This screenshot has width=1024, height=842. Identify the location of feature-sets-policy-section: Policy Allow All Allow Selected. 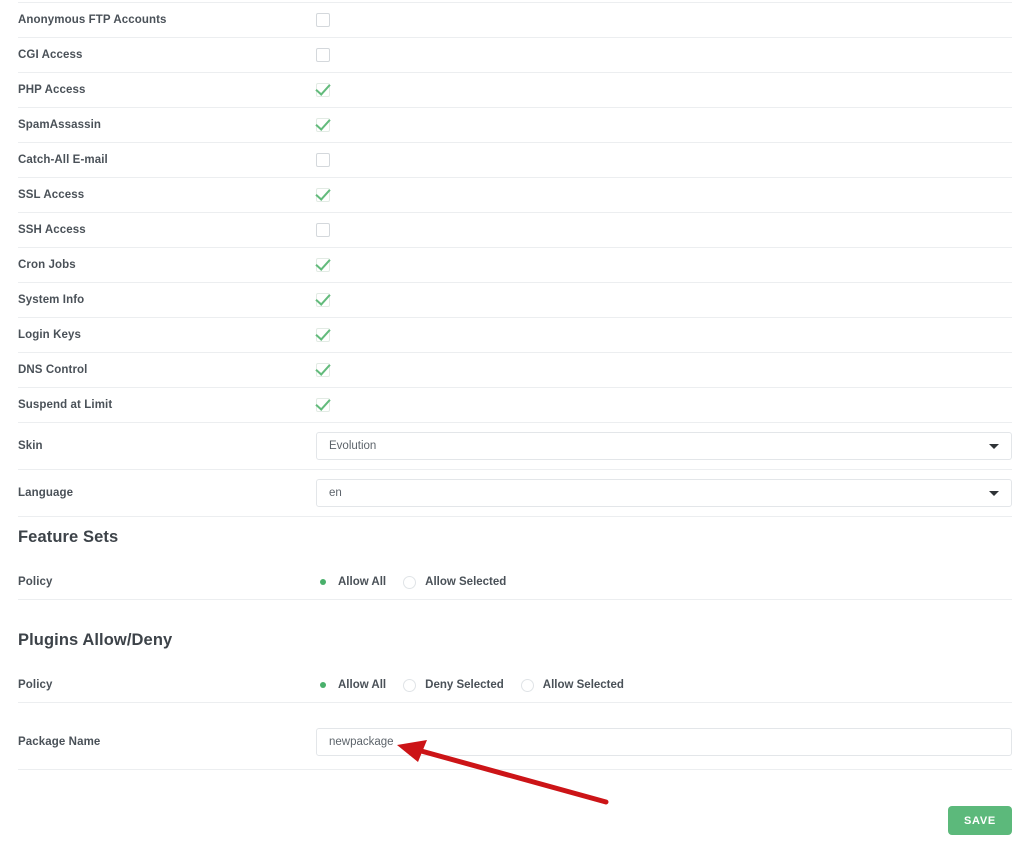
(512, 582).